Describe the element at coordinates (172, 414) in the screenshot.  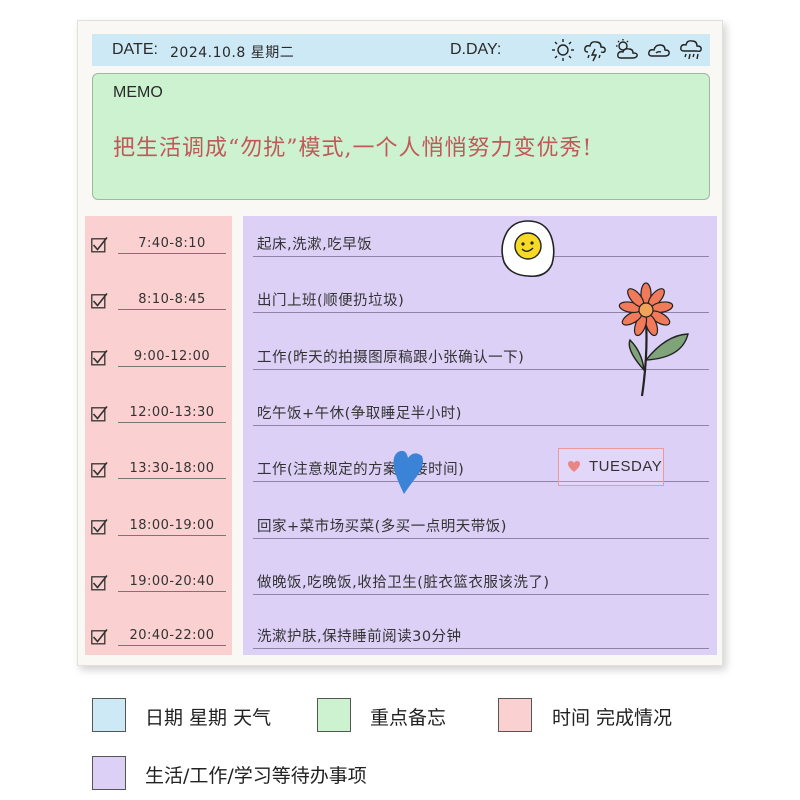
I see `time-slot: 12:00-13:30` at that location.